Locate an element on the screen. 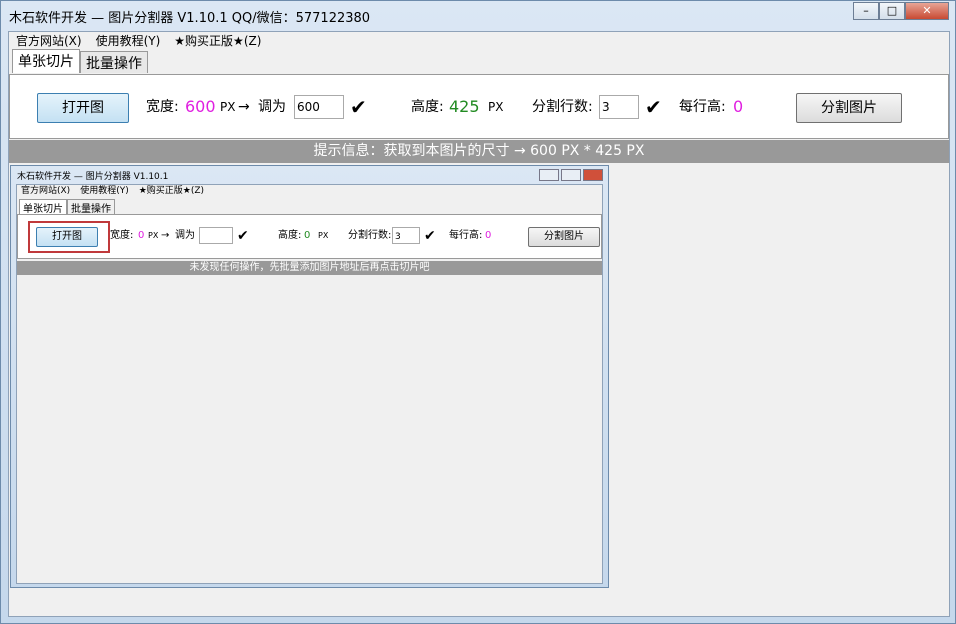 The height and width of the screenshot is (624, 956). embedded-row-height-label: 每行高: is located at coordinates (466, 235).